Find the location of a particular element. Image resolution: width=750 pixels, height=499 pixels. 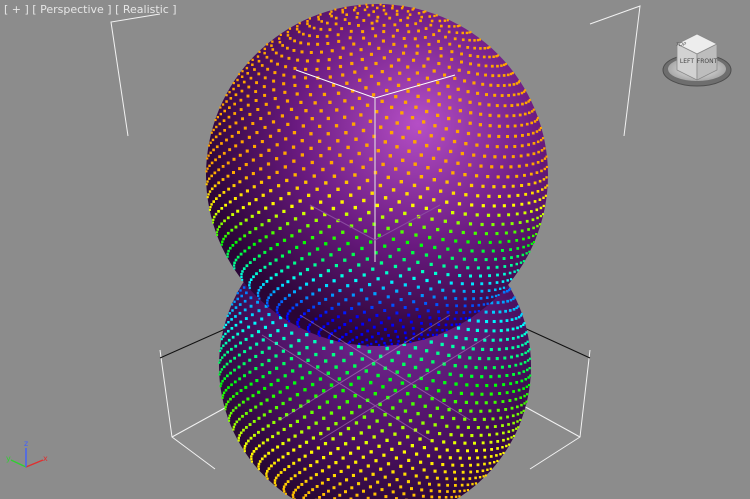

viewport-view-menu: [ Perspective ] is located at coordinates (71, 9).